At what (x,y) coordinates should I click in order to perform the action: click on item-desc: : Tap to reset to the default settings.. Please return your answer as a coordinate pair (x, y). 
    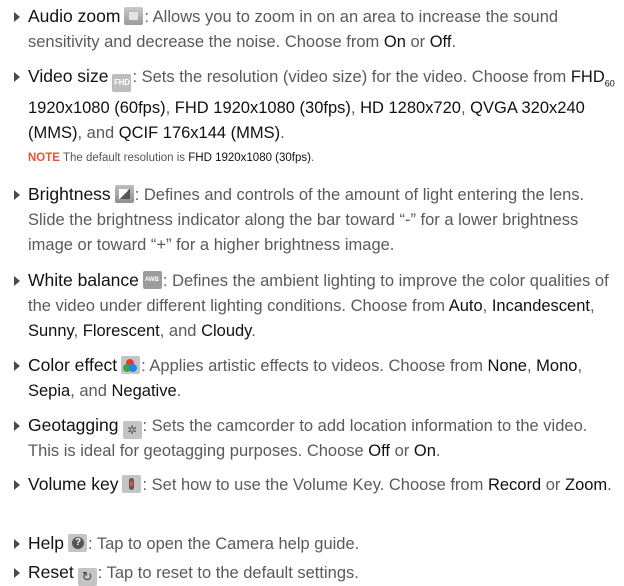
    Looking at the image, I should click on (228, 573).